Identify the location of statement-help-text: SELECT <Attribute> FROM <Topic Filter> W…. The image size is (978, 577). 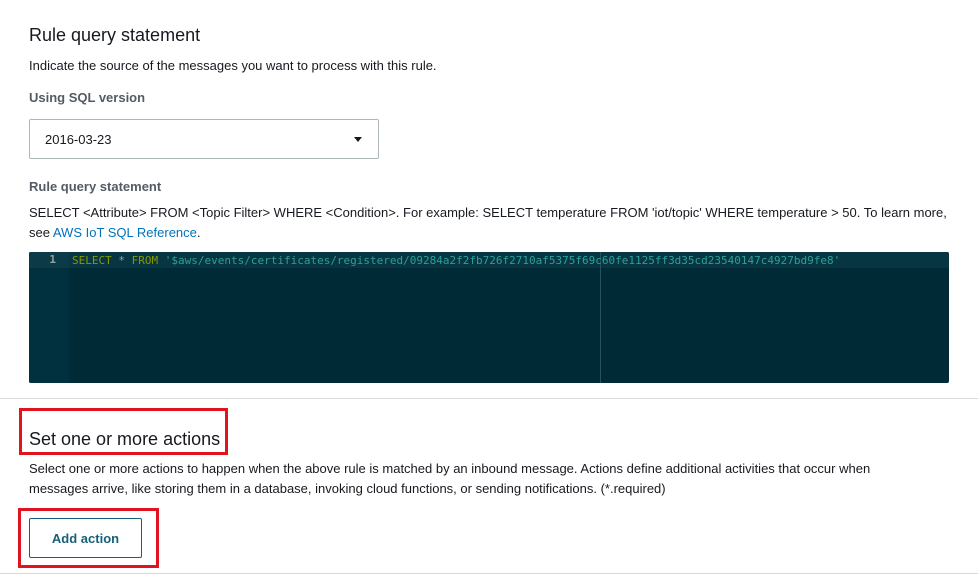
(489, 223).